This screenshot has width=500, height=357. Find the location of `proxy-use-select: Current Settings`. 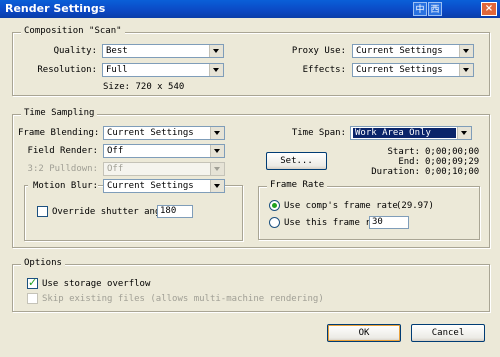

proxy-use-select: Current Settings is located at coordinates (413, 51).